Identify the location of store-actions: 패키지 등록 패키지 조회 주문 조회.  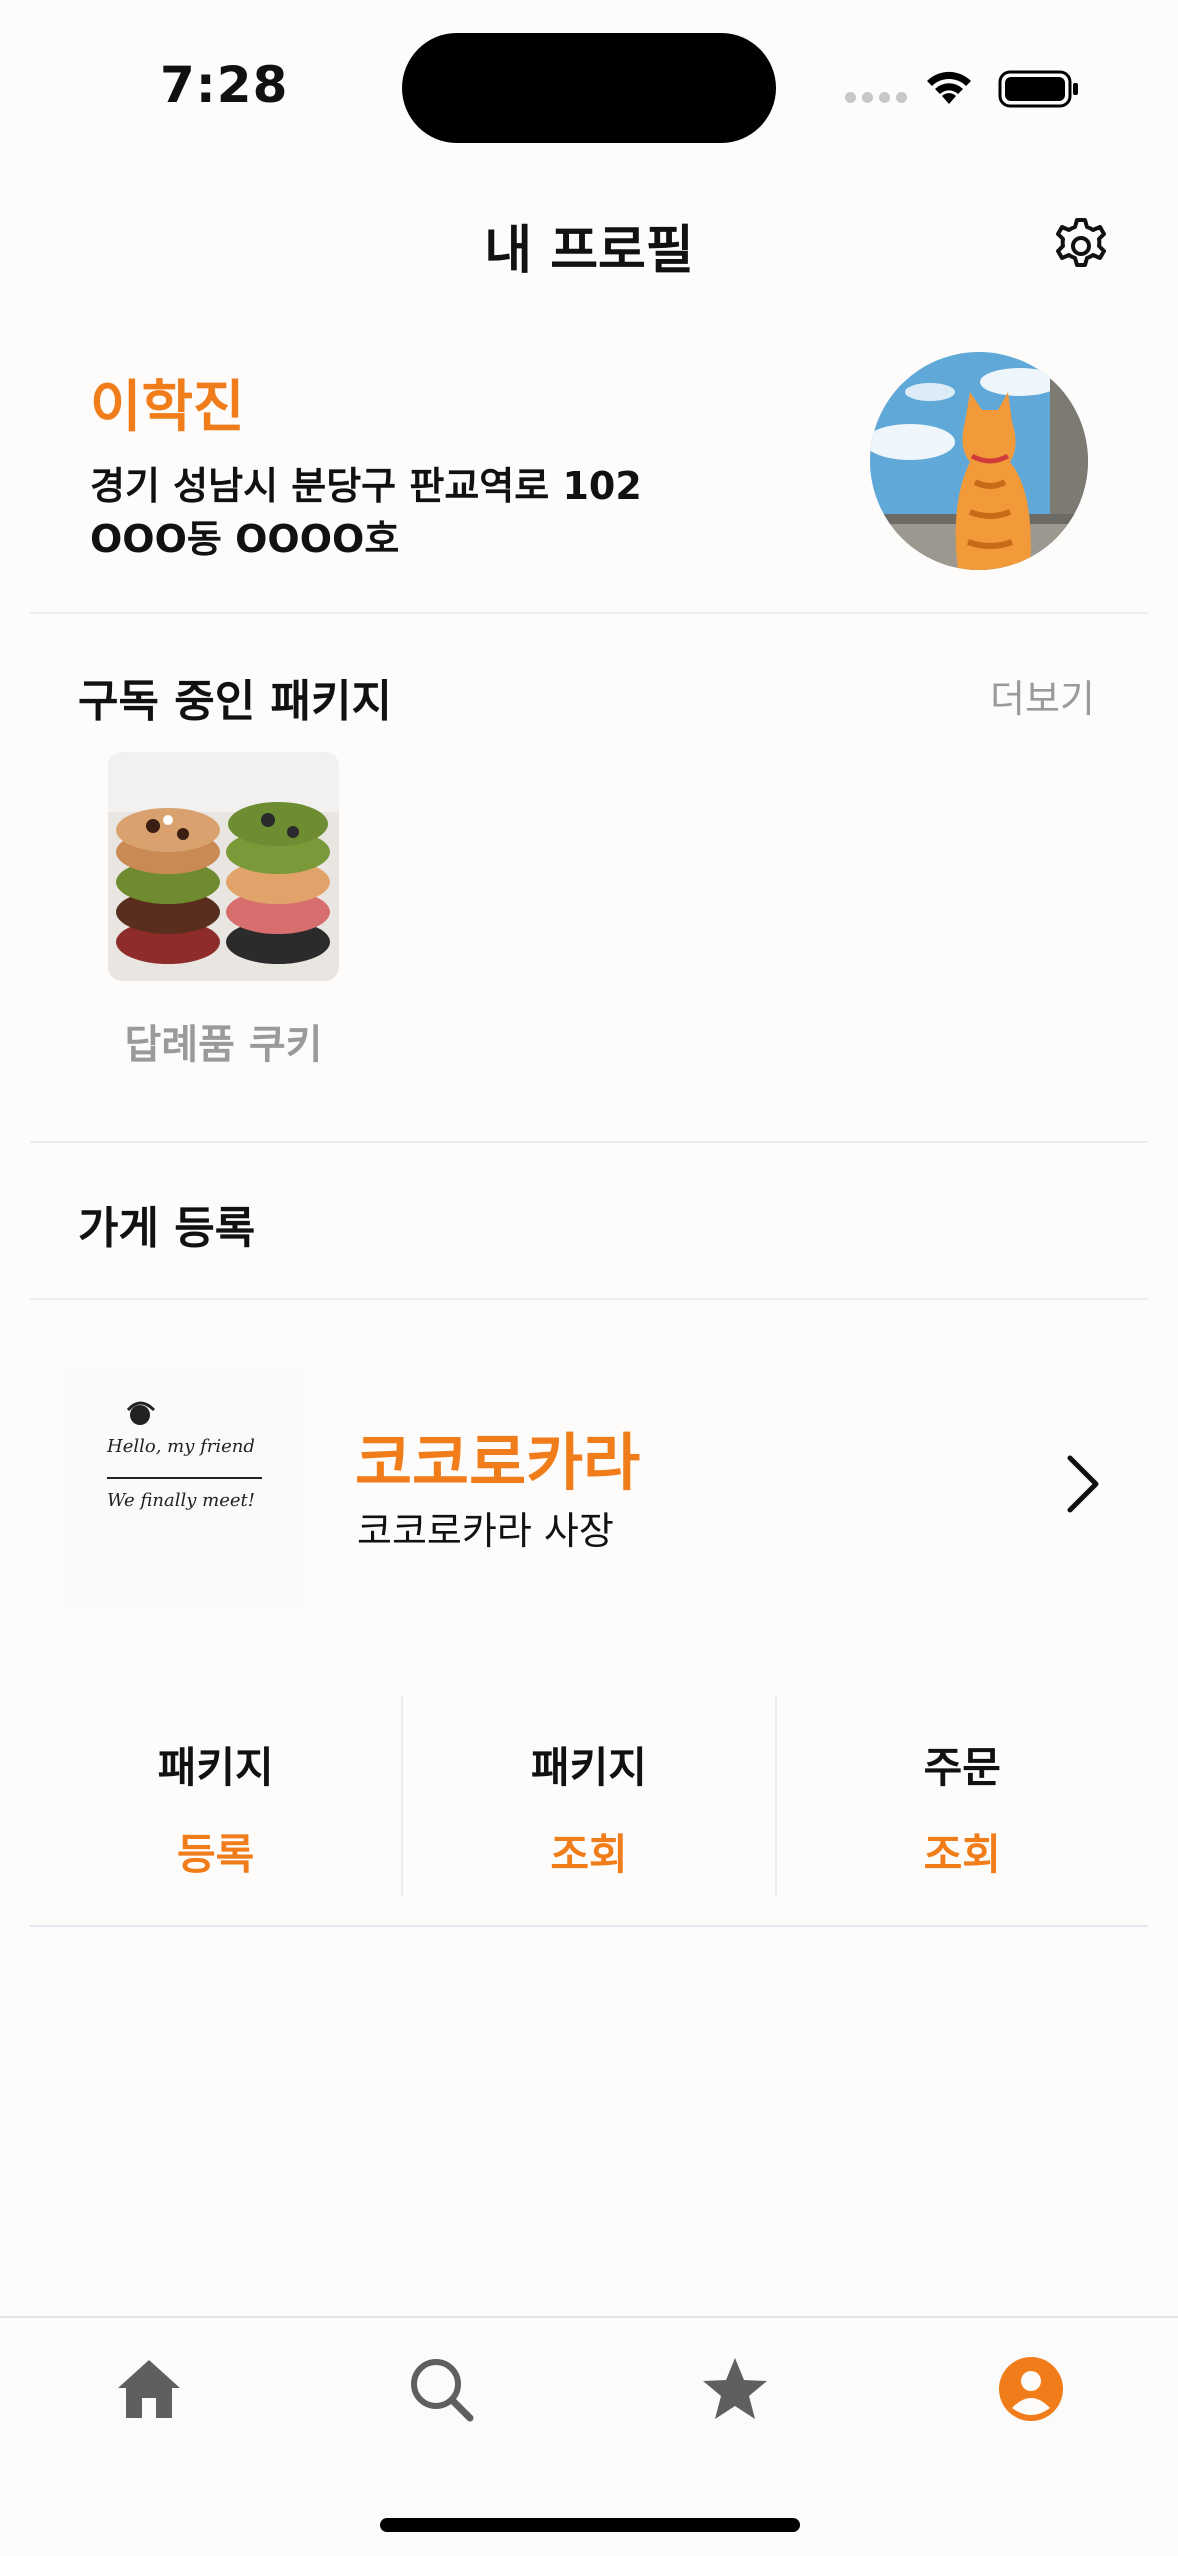
(589, 1796).